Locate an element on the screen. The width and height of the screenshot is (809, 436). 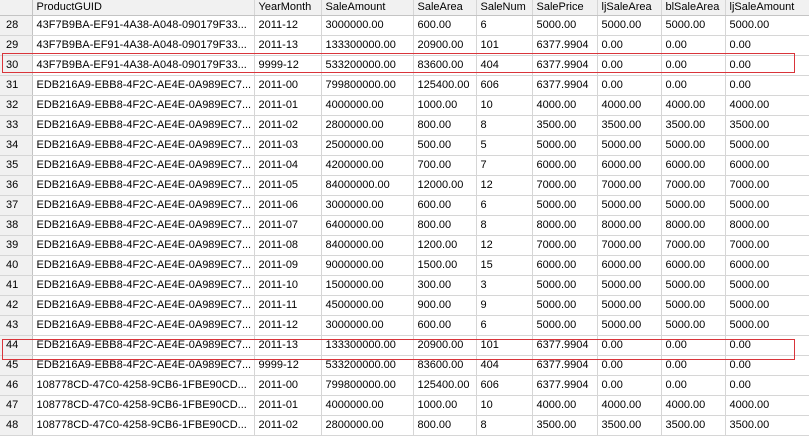
grid-cell: 3 is located at coordinates (504, 285).